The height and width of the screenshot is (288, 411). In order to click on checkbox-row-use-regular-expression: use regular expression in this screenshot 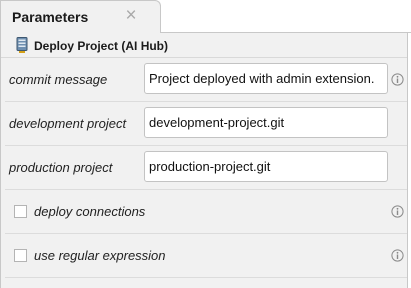, I will do `click(206, 256)`.